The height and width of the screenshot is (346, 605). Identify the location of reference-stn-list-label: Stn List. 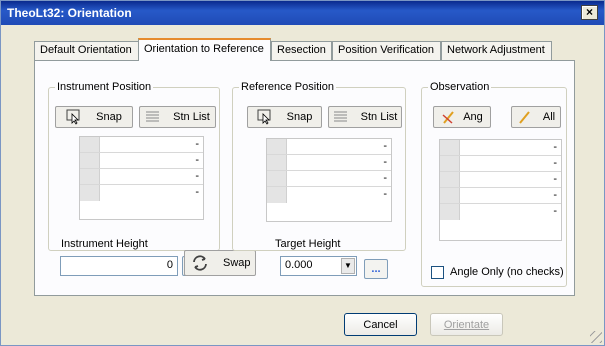
(379, 117).